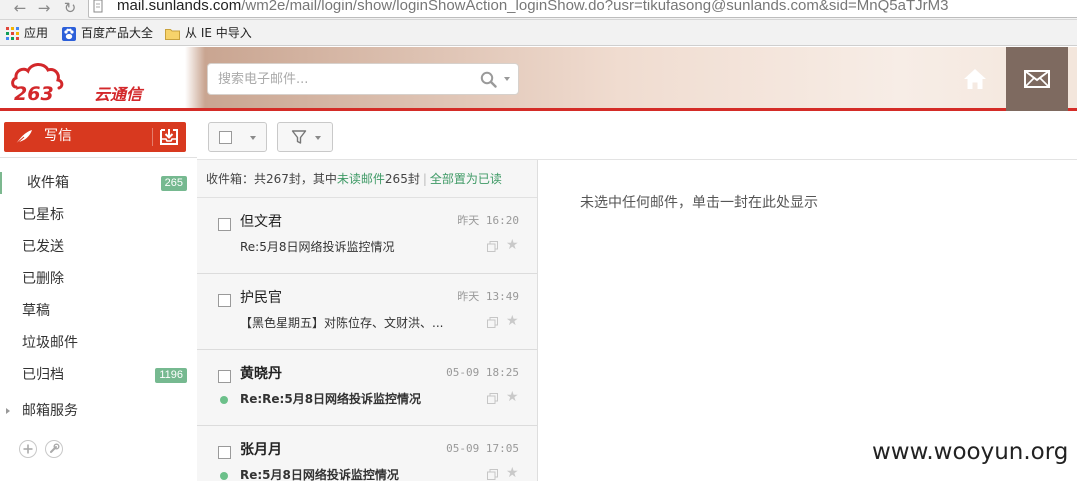 The height and width of the screenshot is (481, 1077). What do you see at coordinates (50, 343) in the screenshot?
I see `sidebar-item-label: 垃圾邮件` at bounding box center [50, 343].